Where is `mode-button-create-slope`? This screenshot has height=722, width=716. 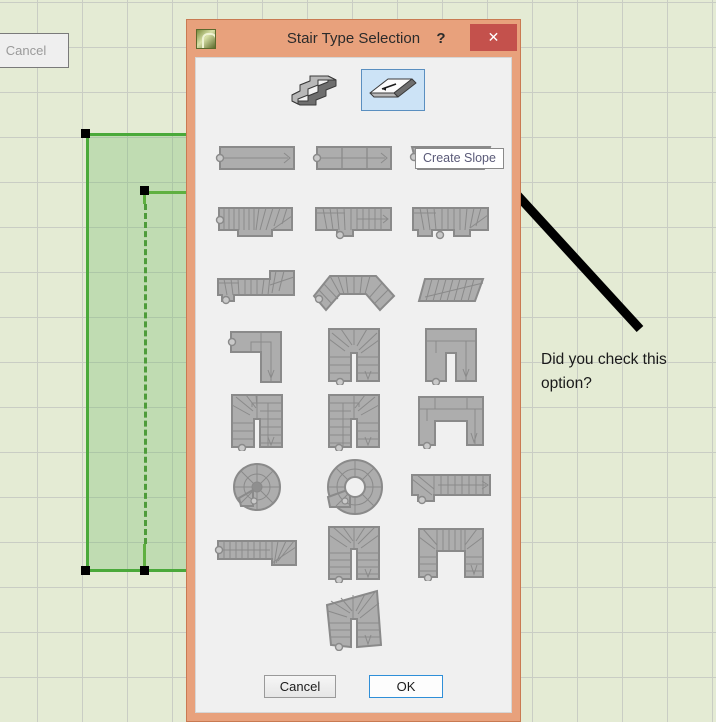 mode-button-create-slope is located at coordinates (392, 90).